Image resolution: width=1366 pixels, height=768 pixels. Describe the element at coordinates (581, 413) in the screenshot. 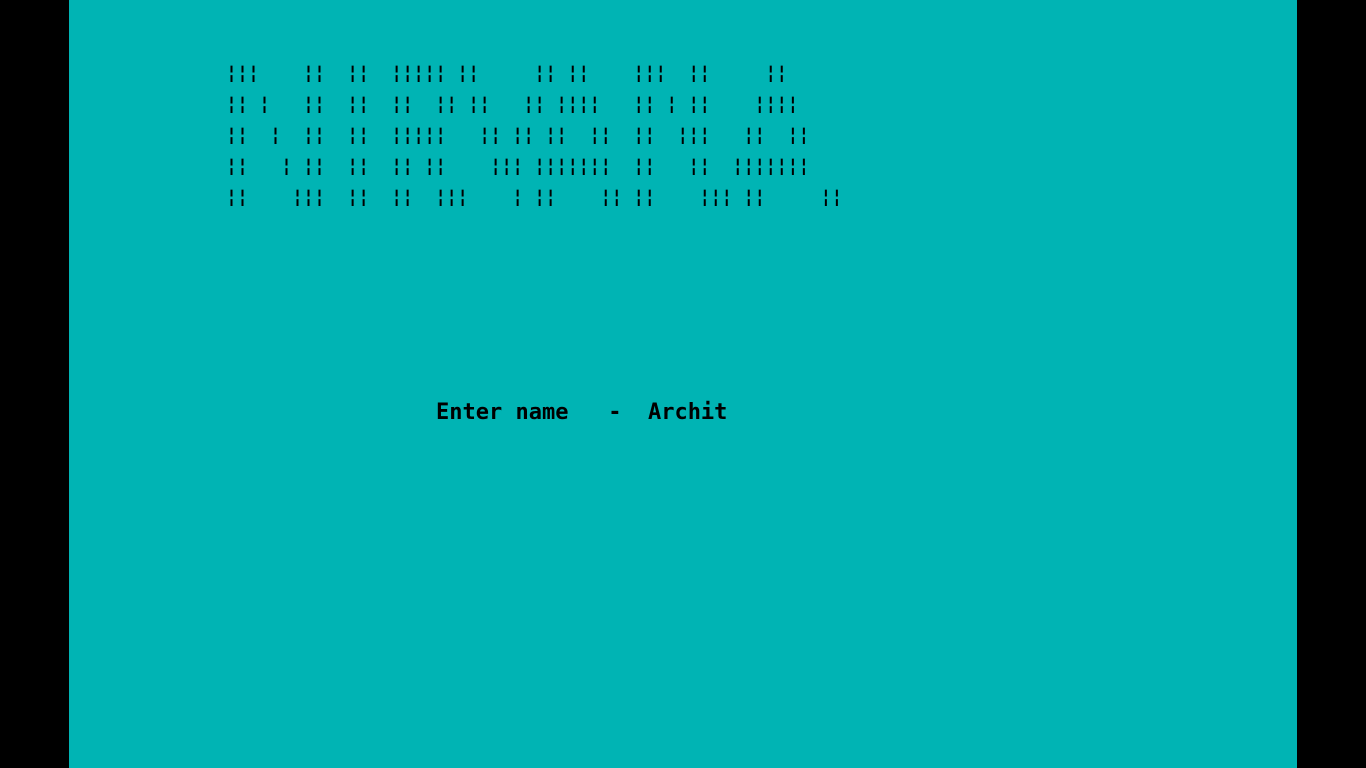

I see `name-prompt: Enter name - Archit` at that location.